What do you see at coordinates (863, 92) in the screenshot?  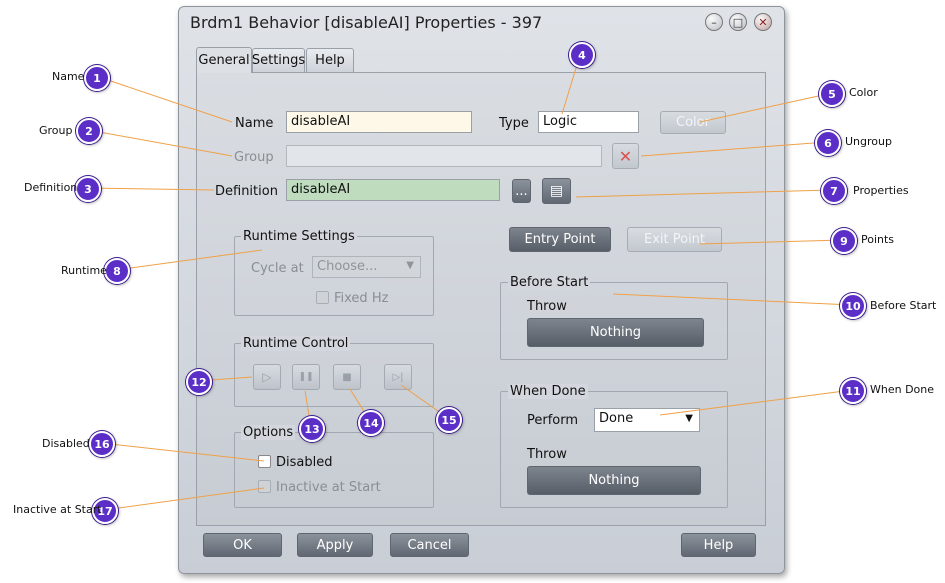 I see `callout-label-color: Color` at bounding box center [863, 92].